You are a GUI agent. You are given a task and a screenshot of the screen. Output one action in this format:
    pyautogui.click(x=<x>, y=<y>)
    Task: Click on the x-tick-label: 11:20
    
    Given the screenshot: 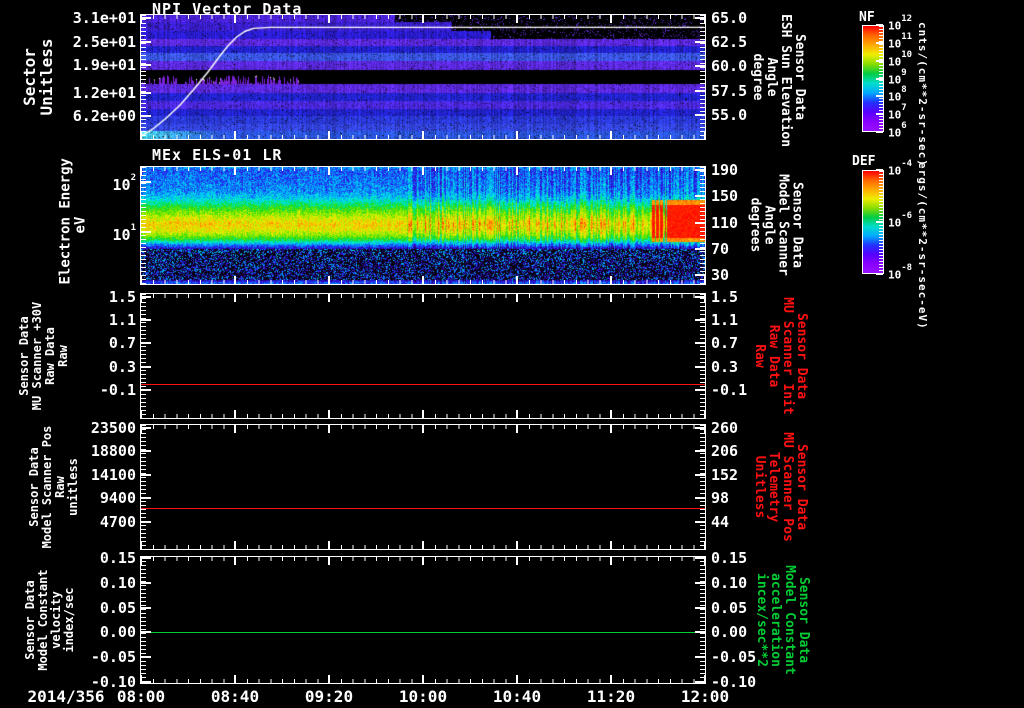 What is the action you would take?
    pyautogui.click(x=611, y=696)
    